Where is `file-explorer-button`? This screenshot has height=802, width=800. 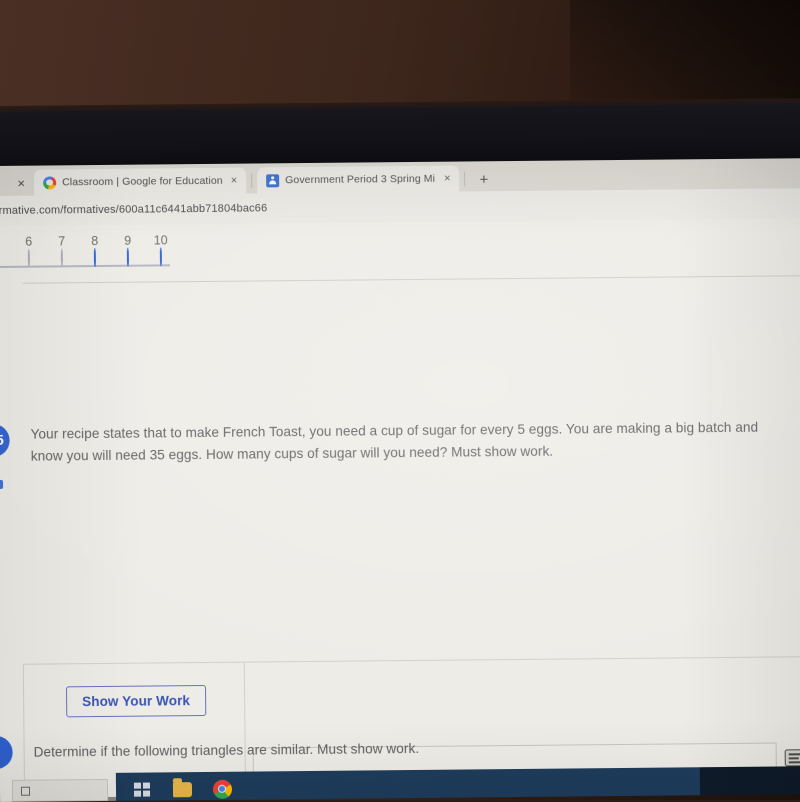 file-explorer-button is located at coordinates (182, 787).